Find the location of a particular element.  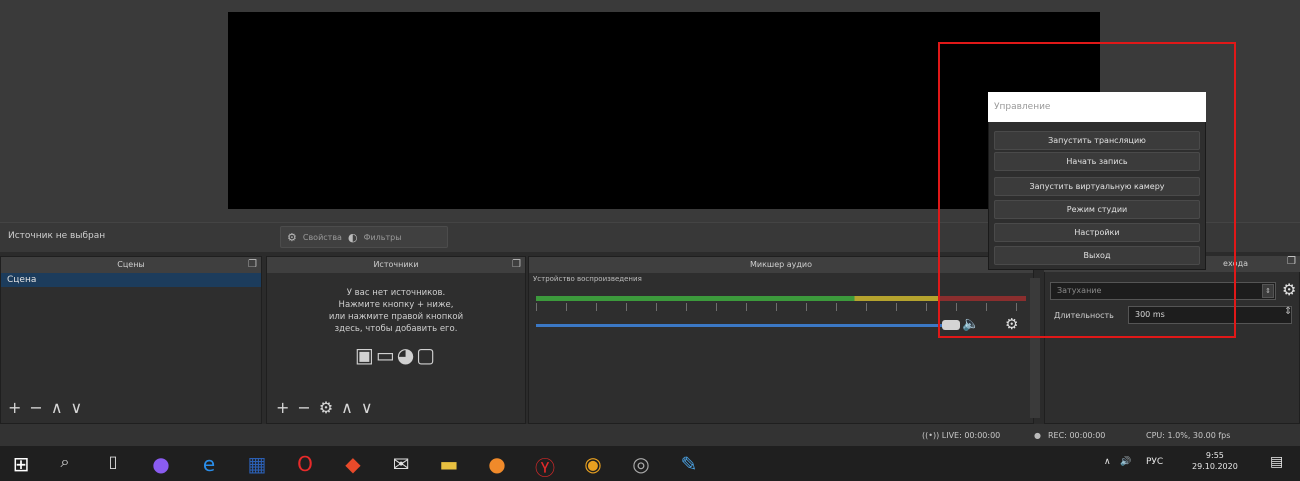

source-tools: +−⚙∧∨ is located at coordinates (328, 407).